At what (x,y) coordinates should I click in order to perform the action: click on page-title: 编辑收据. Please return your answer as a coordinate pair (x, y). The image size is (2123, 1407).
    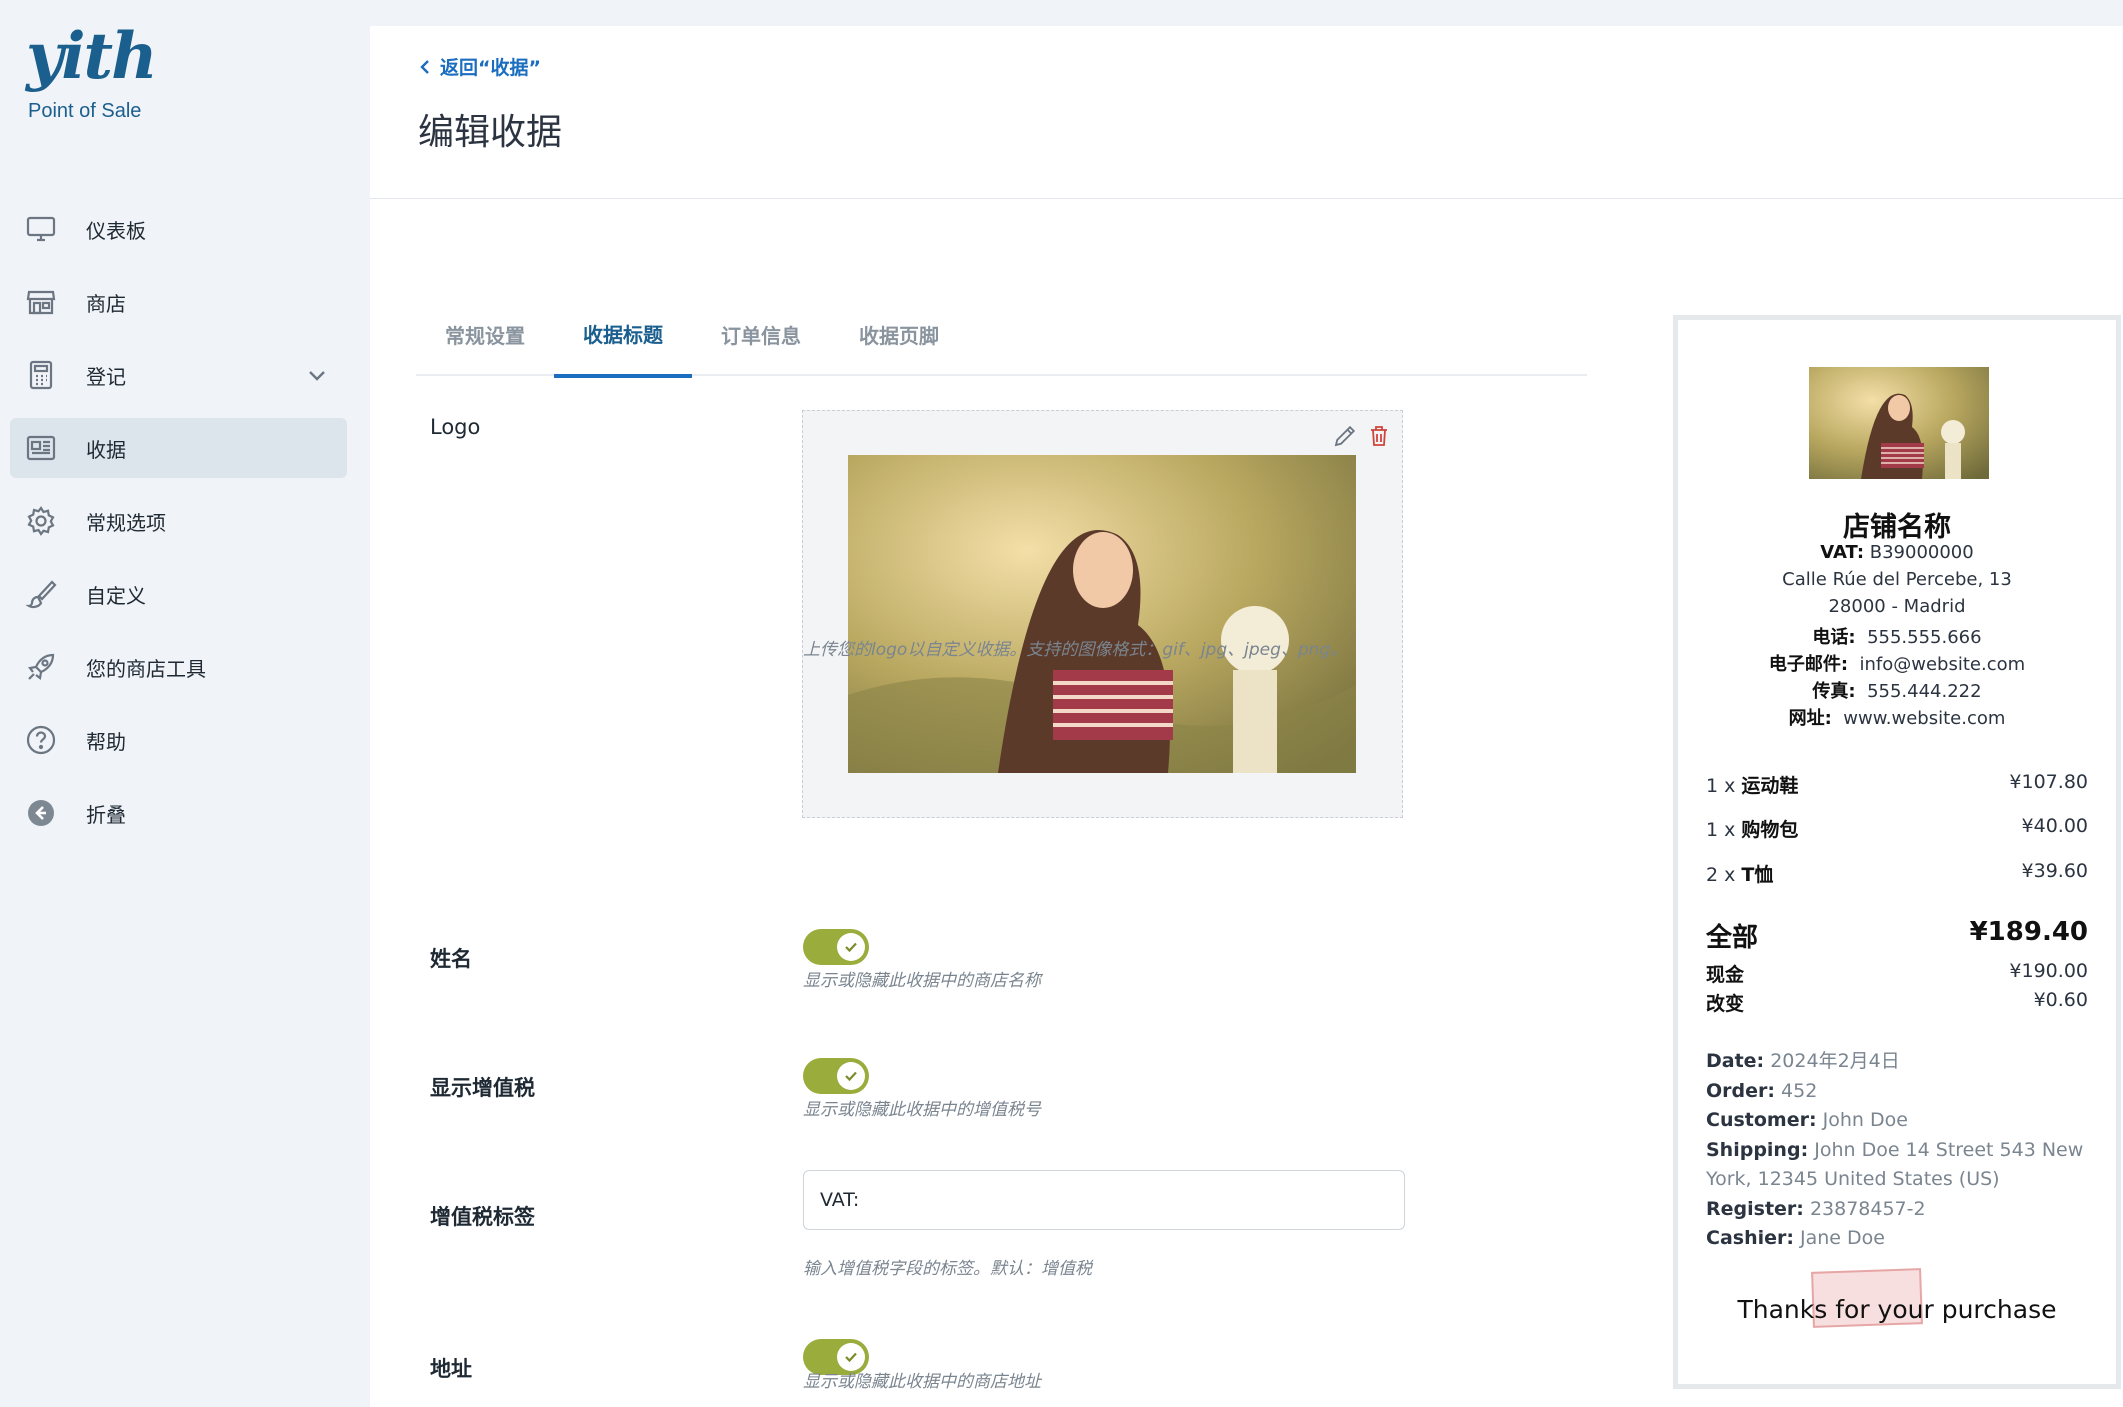
    Looking at the image, I should click on (490, 132).